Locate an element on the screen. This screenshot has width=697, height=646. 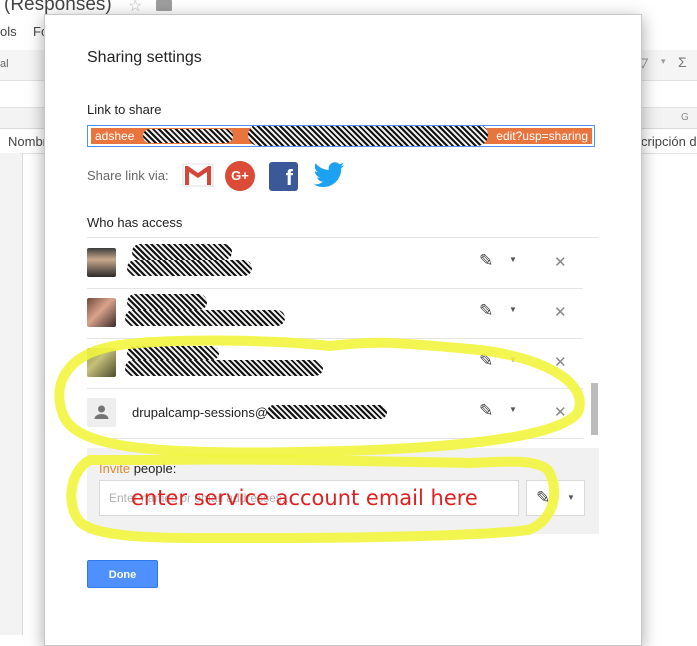
dialog-title: Sharing settings is located at coordinates (144, 57).